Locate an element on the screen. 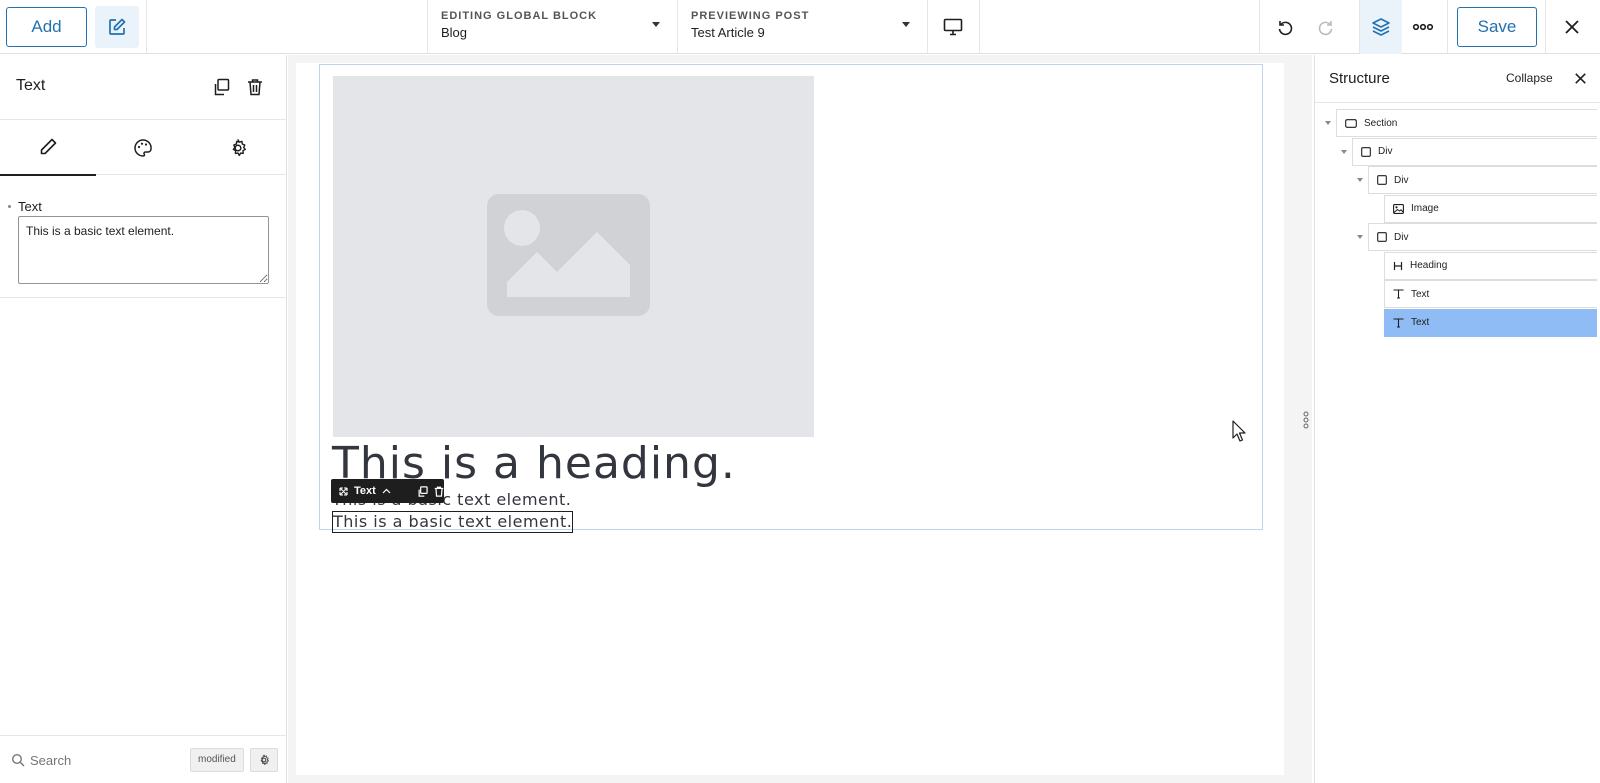  image-placeholder is located at coordinates (573, 256).